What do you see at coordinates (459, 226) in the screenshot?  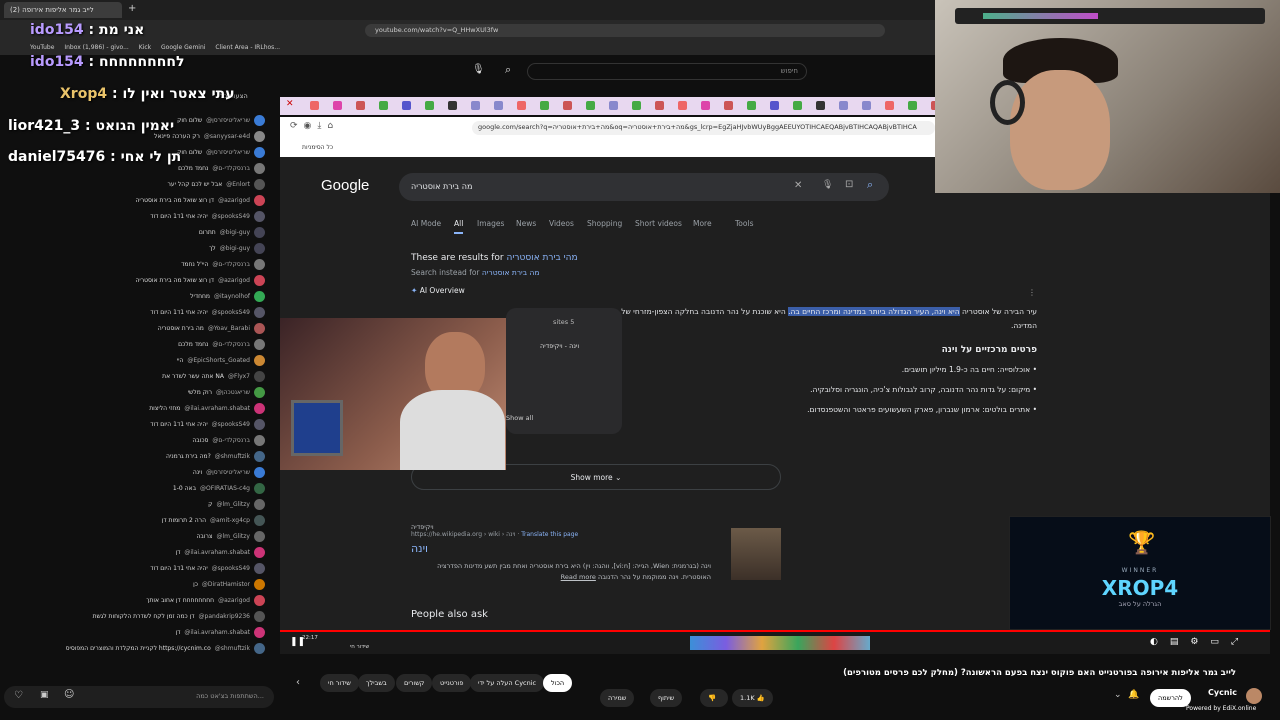 I see `tab-all: All` at bounding box center [459, 226].